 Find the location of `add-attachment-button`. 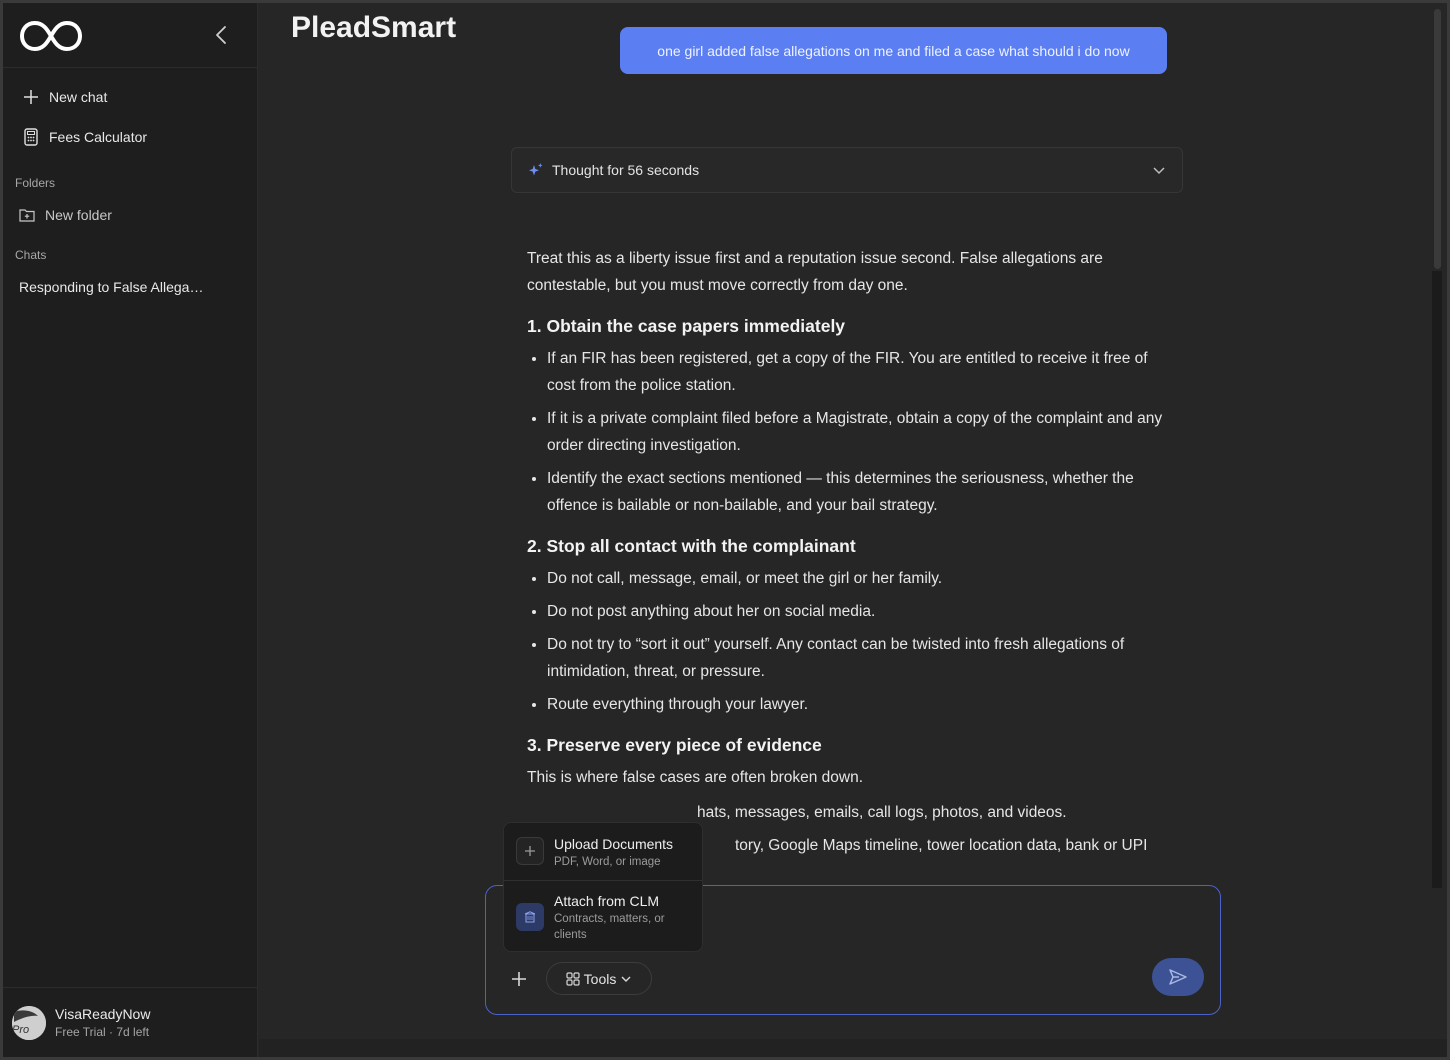

add-attachment-button is located at coordinates (519, 979).